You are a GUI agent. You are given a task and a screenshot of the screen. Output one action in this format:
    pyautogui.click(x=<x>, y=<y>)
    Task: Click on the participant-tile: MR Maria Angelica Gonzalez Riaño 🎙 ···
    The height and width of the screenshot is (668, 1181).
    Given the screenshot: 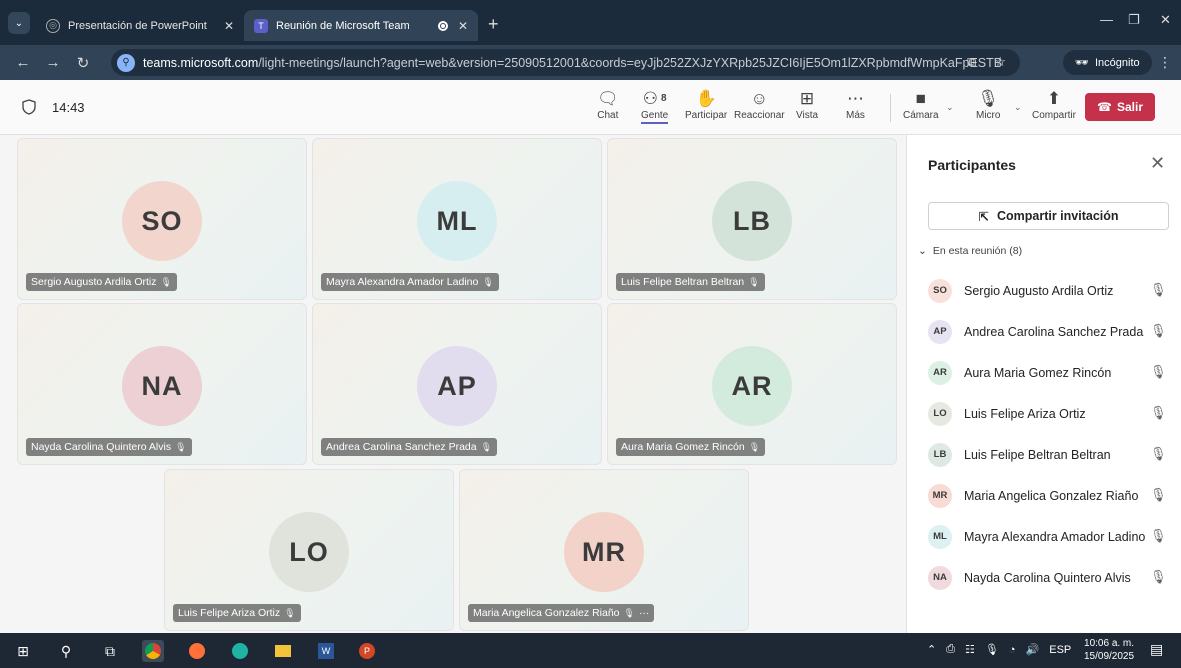 What is the action you would take?
    pyautogui.click(x=604, y=550)
    